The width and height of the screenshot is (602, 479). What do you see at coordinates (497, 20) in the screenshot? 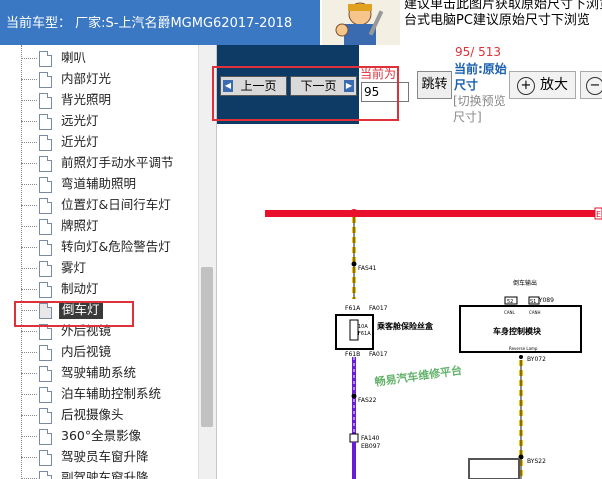
I see `promo-text-line2: 台式电脑PC建议原始尺寸下浏览` at bounding box center [497, 20].